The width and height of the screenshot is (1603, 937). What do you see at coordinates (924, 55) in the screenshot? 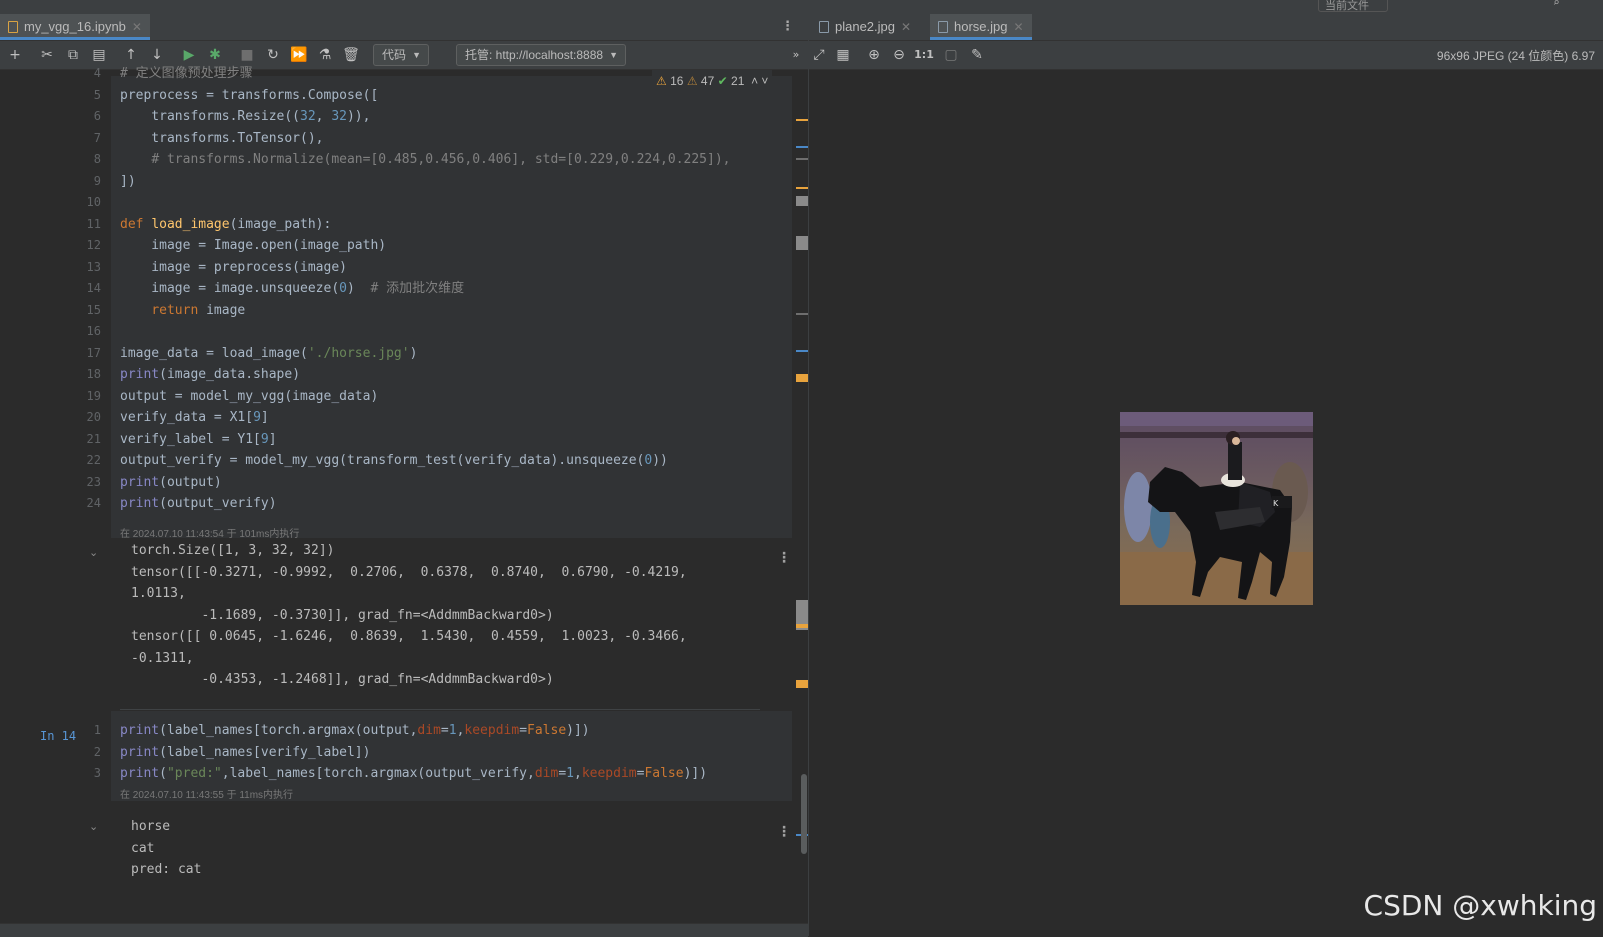
I see `actual-size-button: 1:1` at bounding box center [924, 55].